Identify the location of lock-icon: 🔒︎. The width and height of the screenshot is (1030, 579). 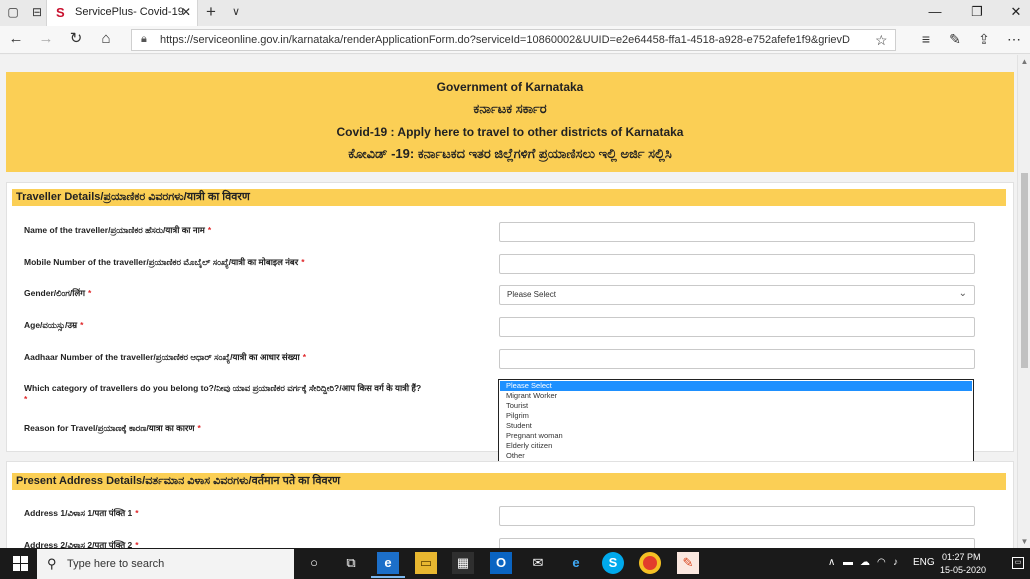
(144, 39).